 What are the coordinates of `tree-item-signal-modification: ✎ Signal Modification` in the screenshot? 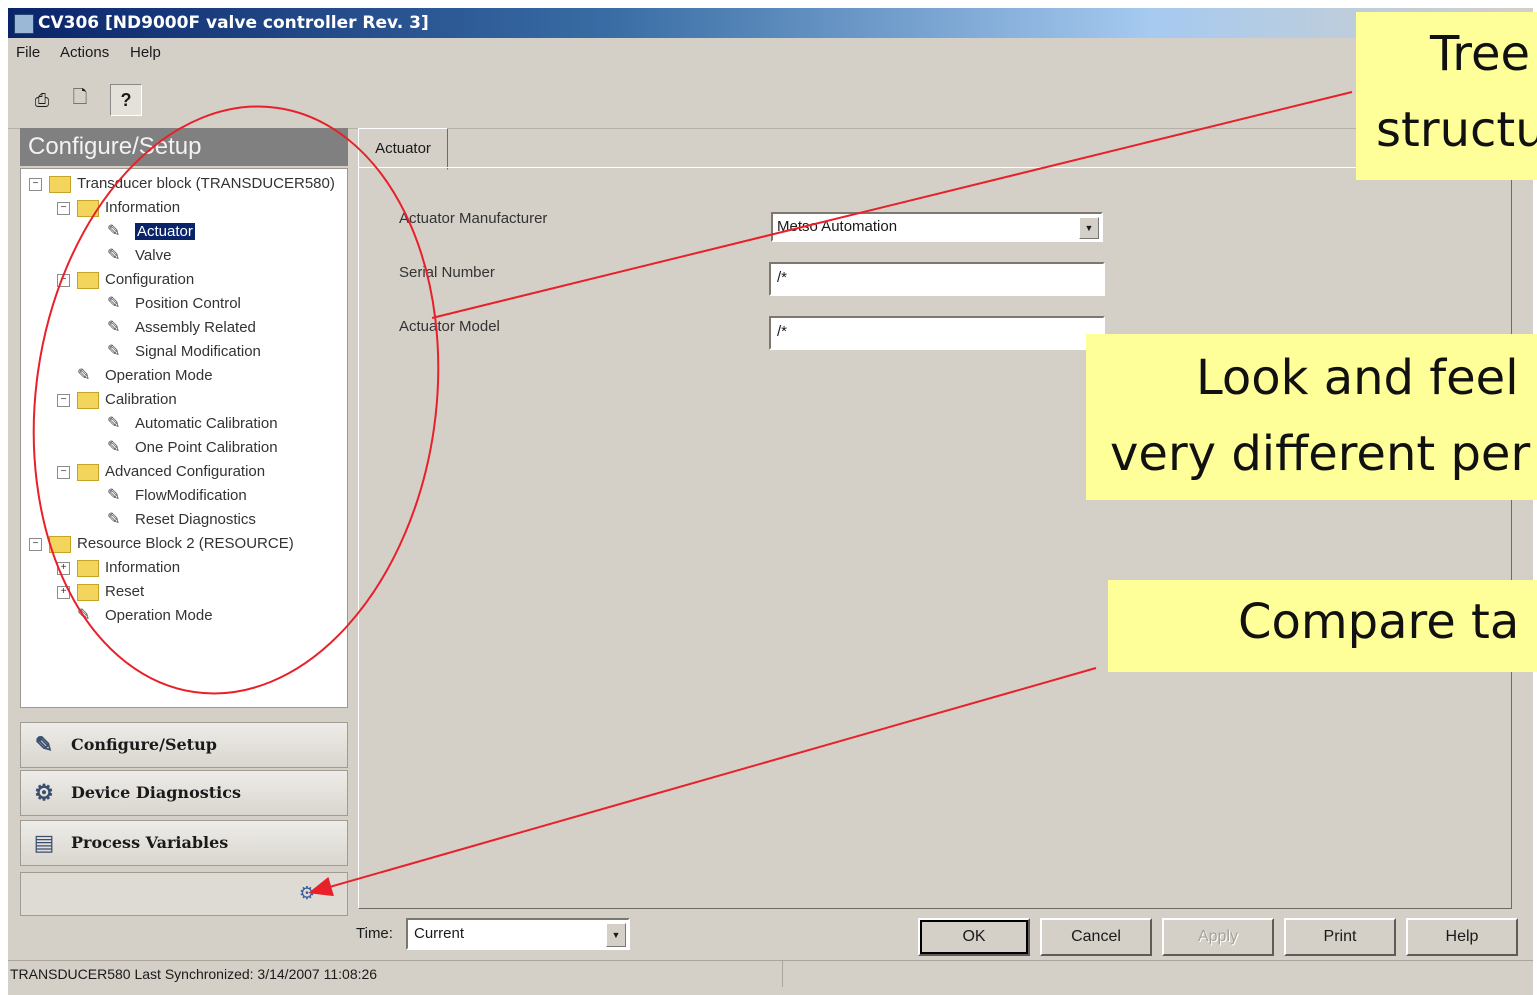 It's located at (184, 352).